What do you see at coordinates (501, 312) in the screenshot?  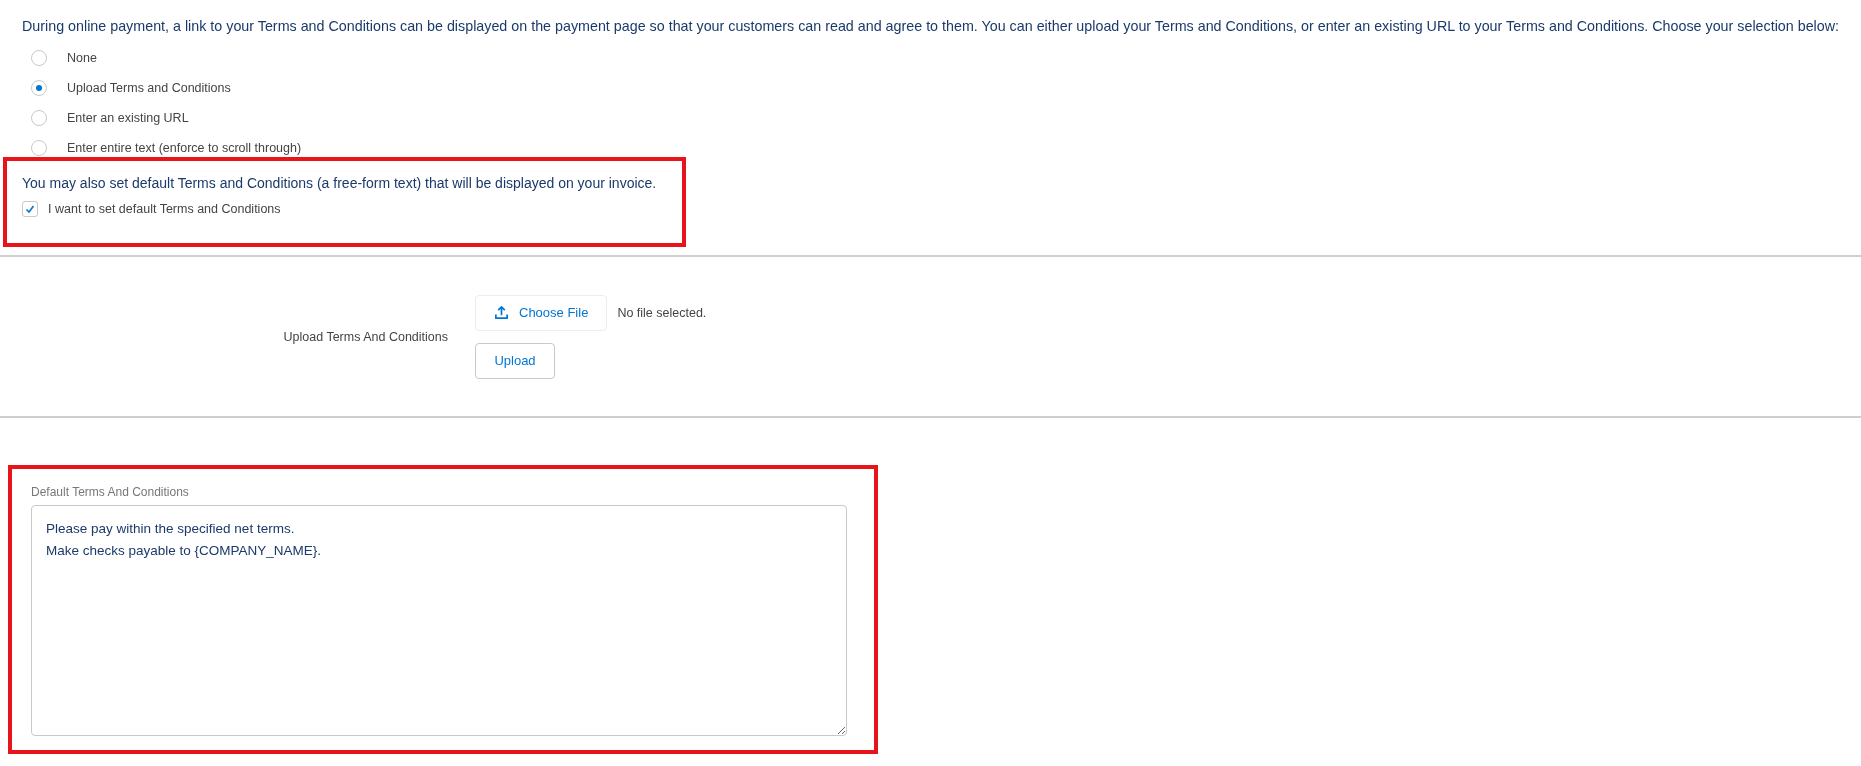 I see `upload-icon` at bounding box center [501, 312].